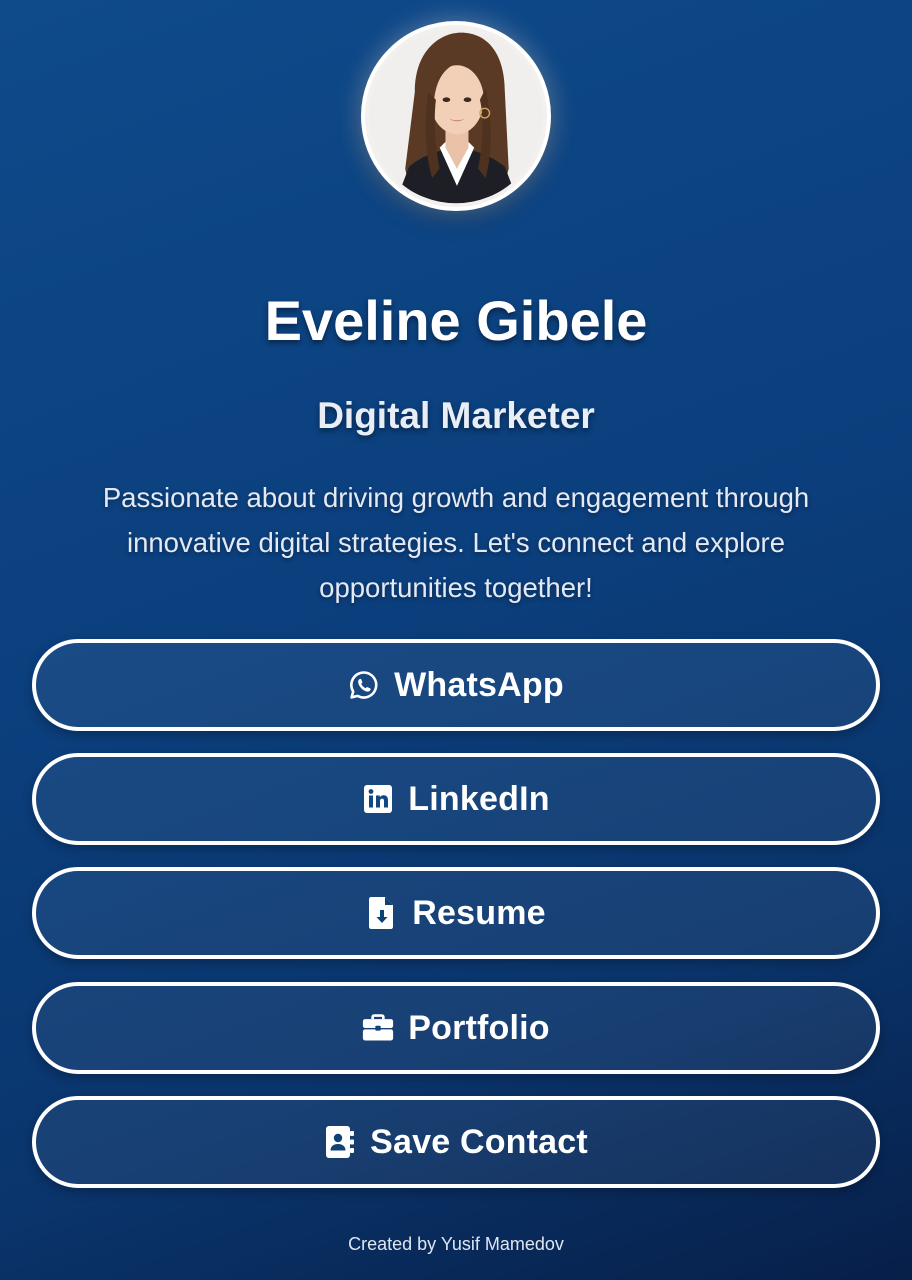  Describe the element at coordinates (378, 1028) in the screenshot. I see `briefcase-icon` at that location.